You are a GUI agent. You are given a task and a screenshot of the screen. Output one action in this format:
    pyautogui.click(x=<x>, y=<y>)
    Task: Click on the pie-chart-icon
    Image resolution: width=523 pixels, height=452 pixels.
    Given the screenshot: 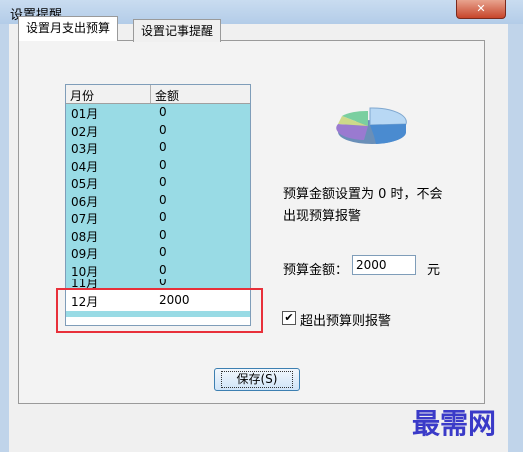 What is the action you would take?
    pyautogui.click(x=371, y=125)
    